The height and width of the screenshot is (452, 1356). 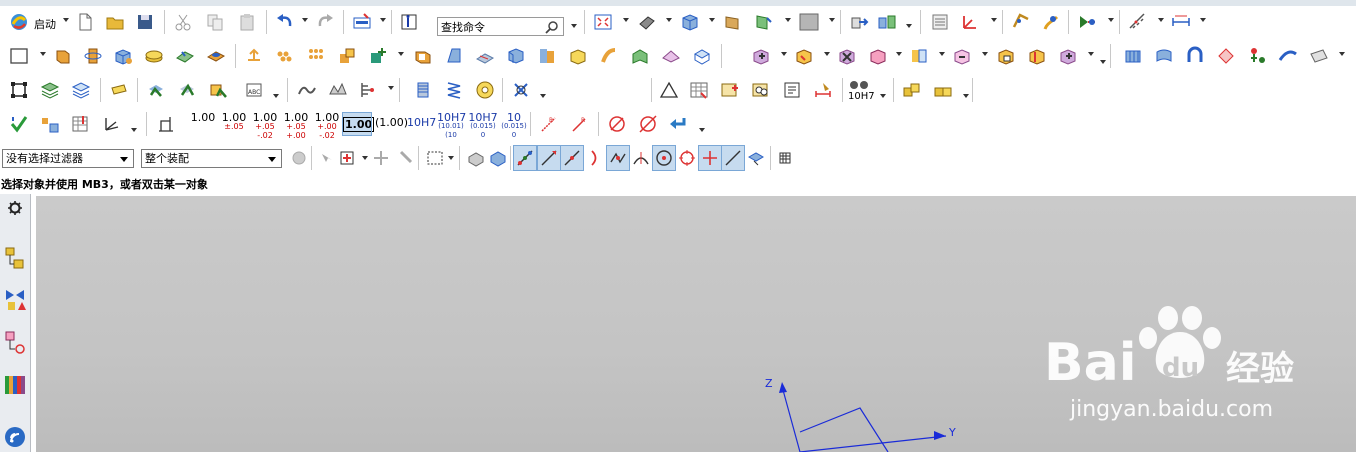 What do you see at coordinates (664, 158) in the screenshot?
I see `snap-arc-center-icon` at bounding box center [664, 158].